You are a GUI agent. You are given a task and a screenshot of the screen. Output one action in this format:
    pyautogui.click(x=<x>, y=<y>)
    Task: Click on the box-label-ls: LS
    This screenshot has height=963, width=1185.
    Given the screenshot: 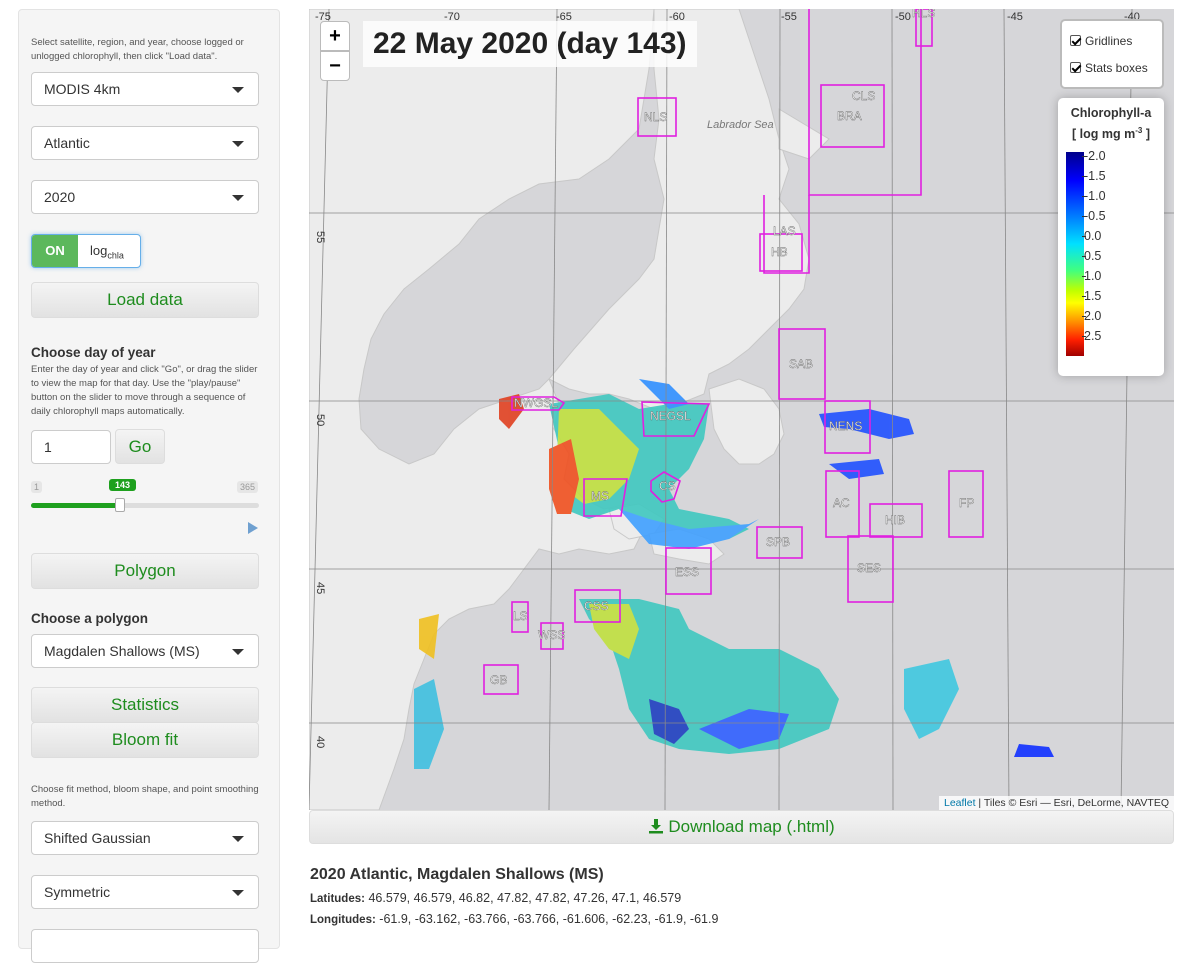 What is the action you would take?
    pyautogui.click(x=520, y=616)
    